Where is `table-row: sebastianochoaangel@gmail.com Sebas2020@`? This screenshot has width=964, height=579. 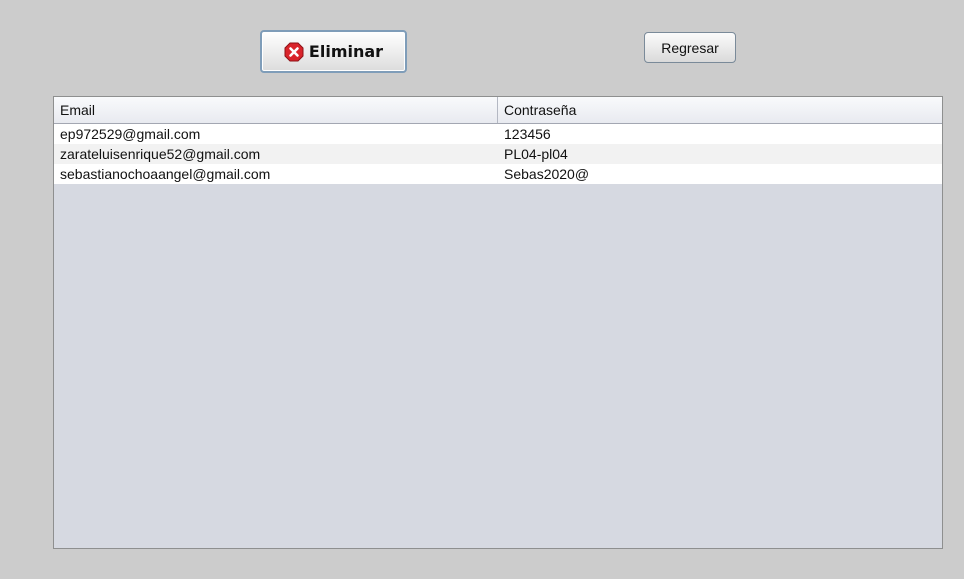
table-row: sebastianochoaangel@gmail.com Sebas2020@ is located at coordinates (498, 174).